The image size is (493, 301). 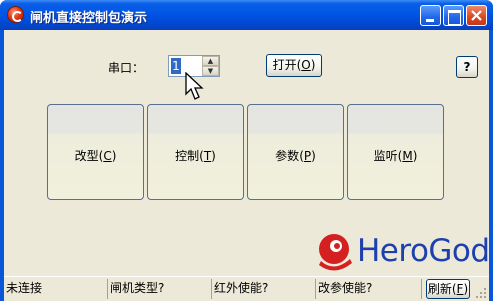 What do you see at coordinates (160, 289) in the screenshot?
I see `status-gate-type: 闸机类型?` at bounding box center [160, 289].